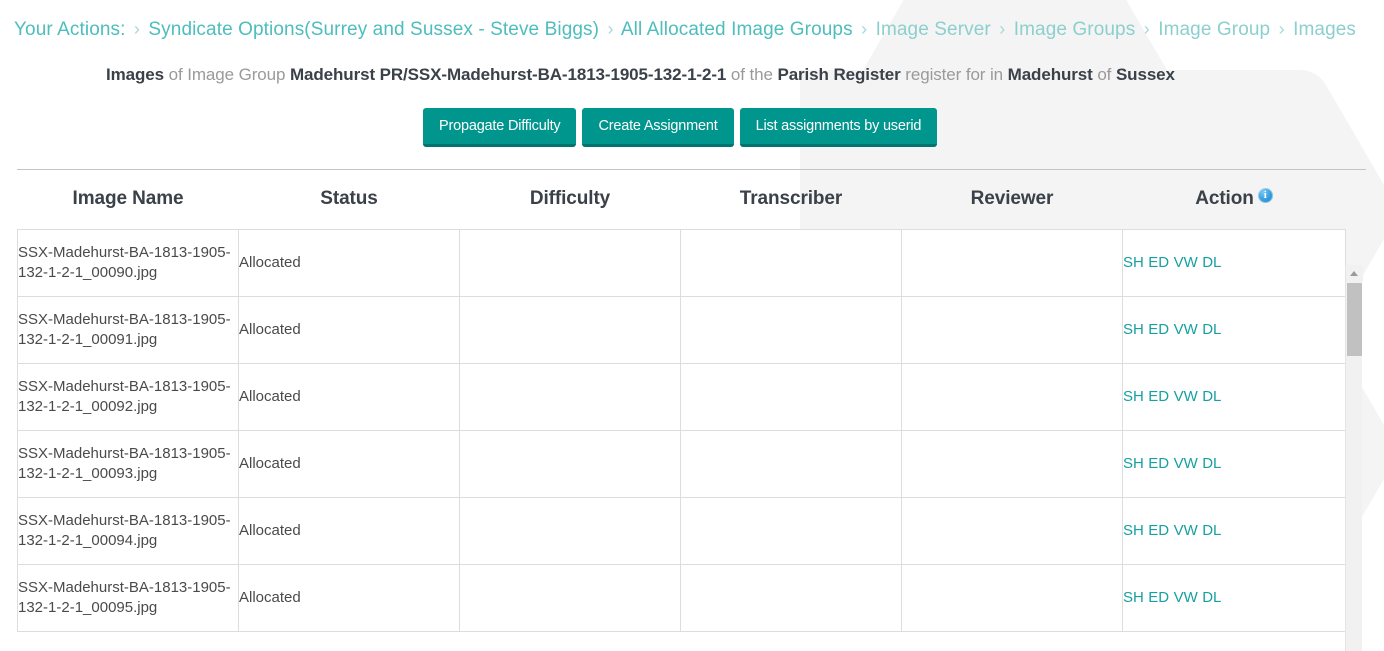 Image resolution: width=1384 pixels, height=651 pixels. Describe the element at coordinates (1075, 29) in the screenshot. I see `breadcrumb-item-image-groups: Image Groups` at that location.